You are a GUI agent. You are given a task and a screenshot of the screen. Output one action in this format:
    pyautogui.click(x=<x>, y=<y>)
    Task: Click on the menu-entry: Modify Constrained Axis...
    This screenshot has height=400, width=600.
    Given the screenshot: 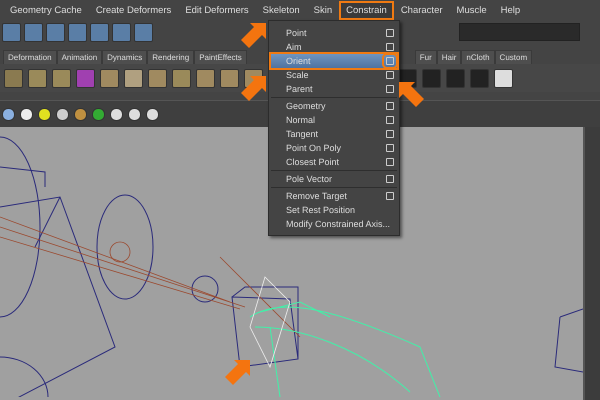 What is the action you would take?
    pyautogui.click(x=334, y=224)
    